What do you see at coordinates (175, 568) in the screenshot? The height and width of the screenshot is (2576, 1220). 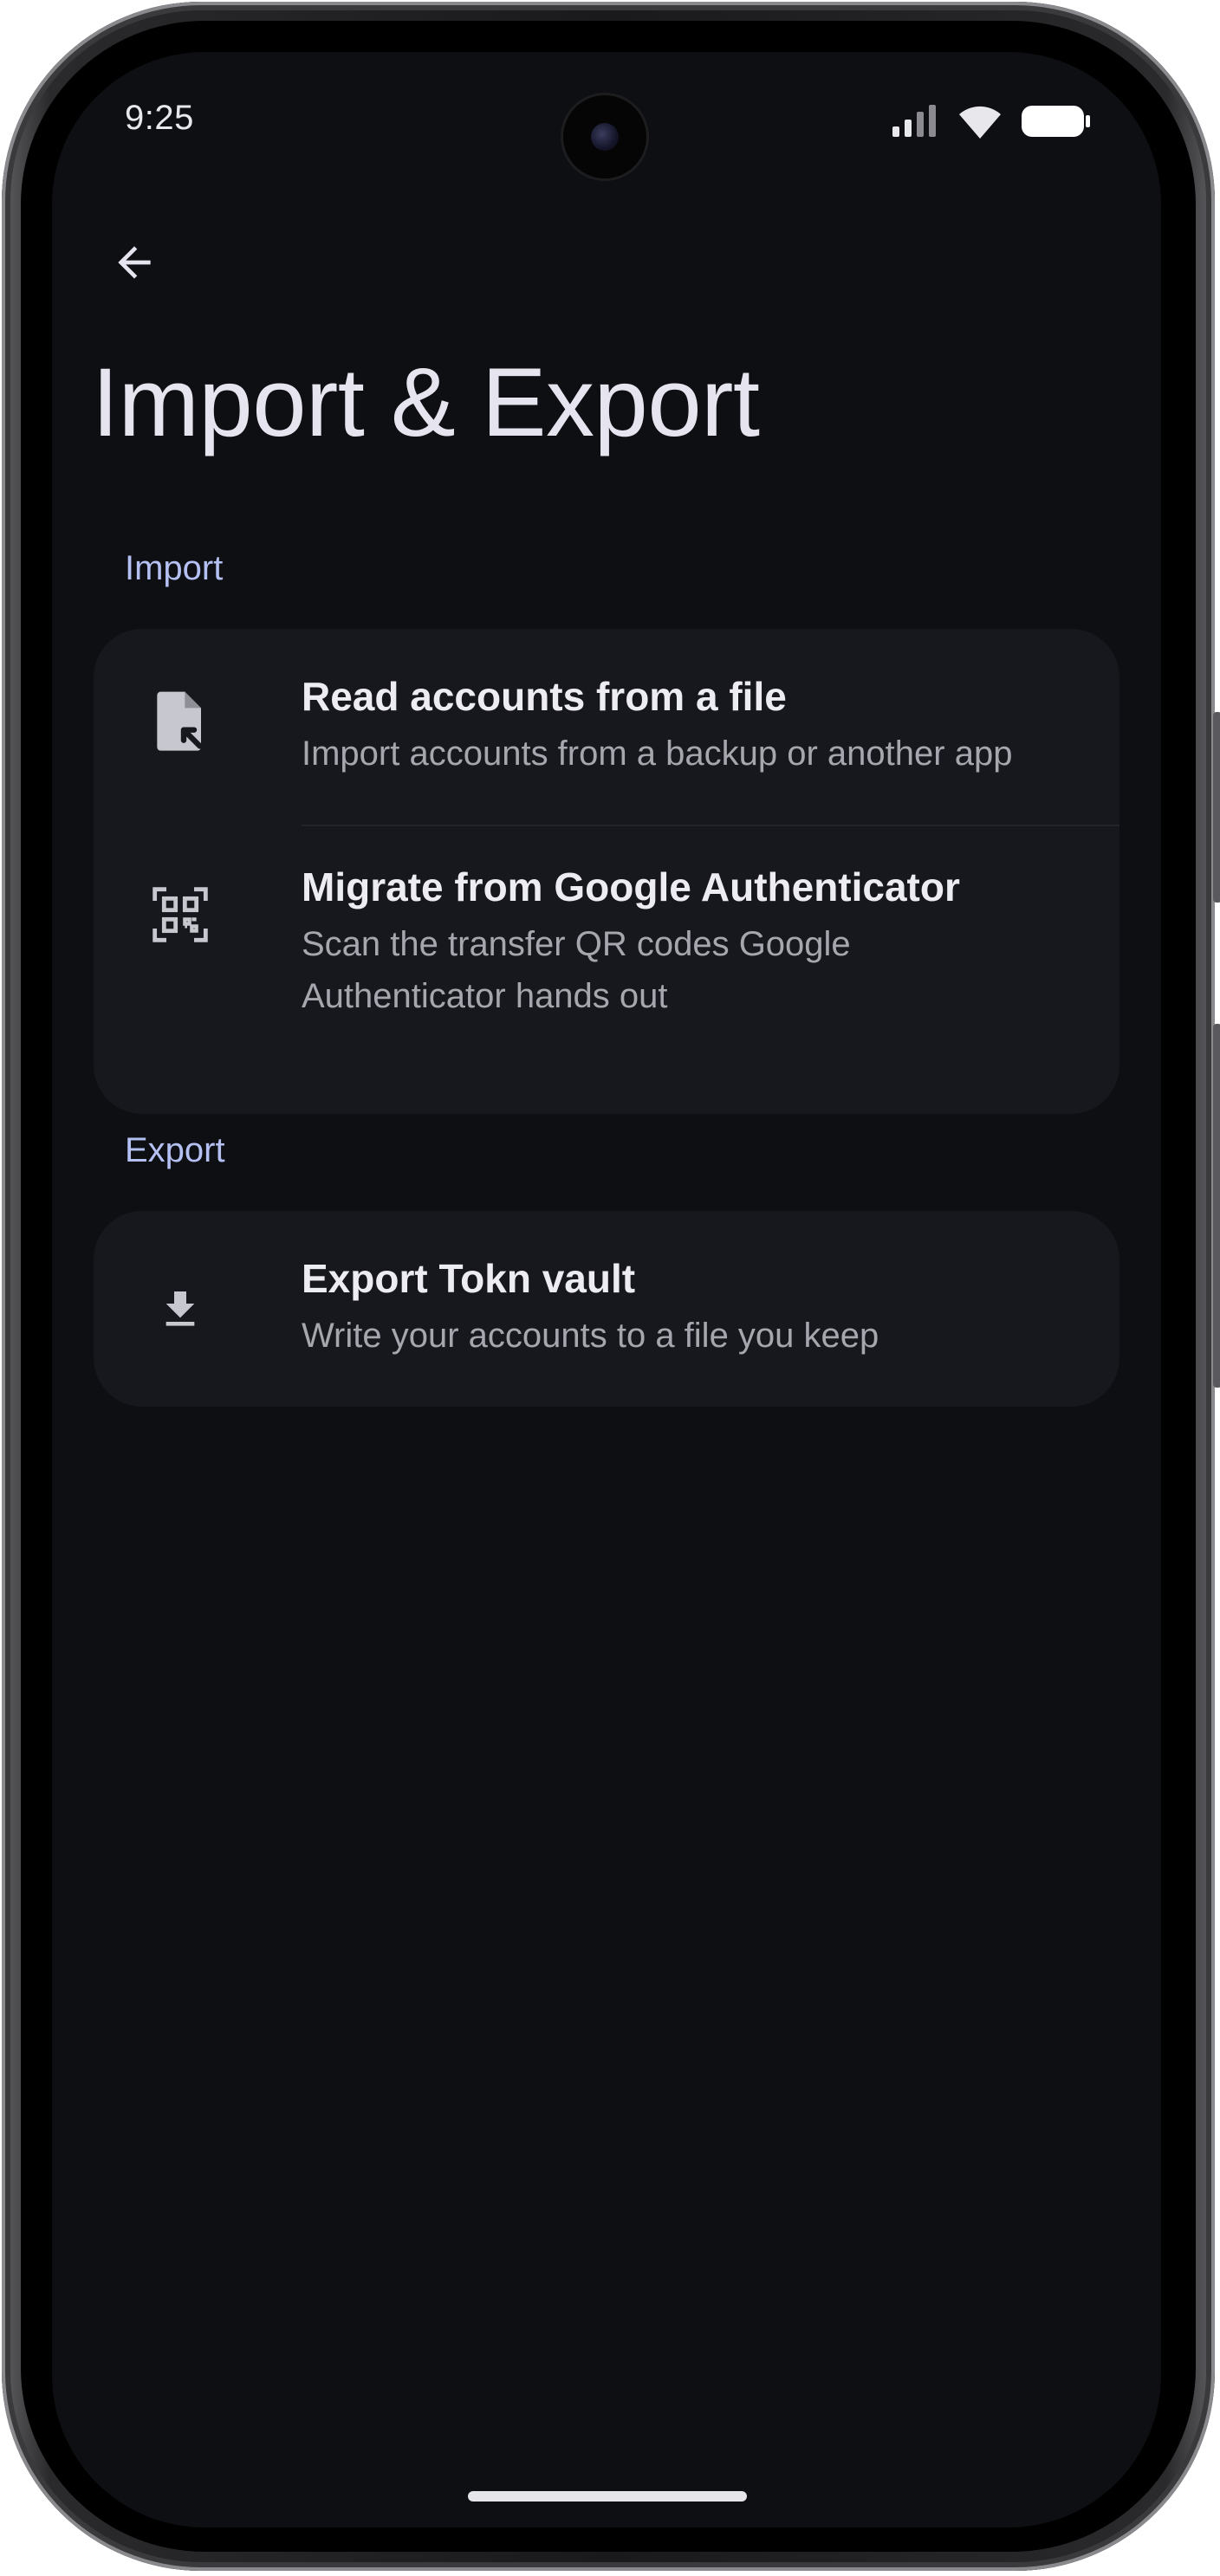 I see `section-header-import: Import` at bounding box center [175, 568].